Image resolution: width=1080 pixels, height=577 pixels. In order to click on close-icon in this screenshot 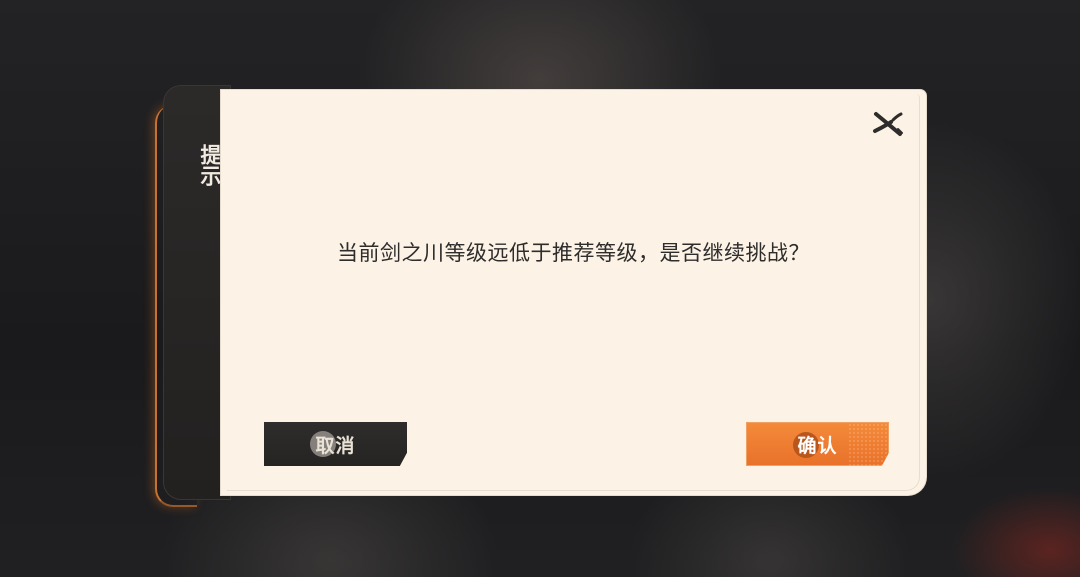, I will do `click(888, 124)`.